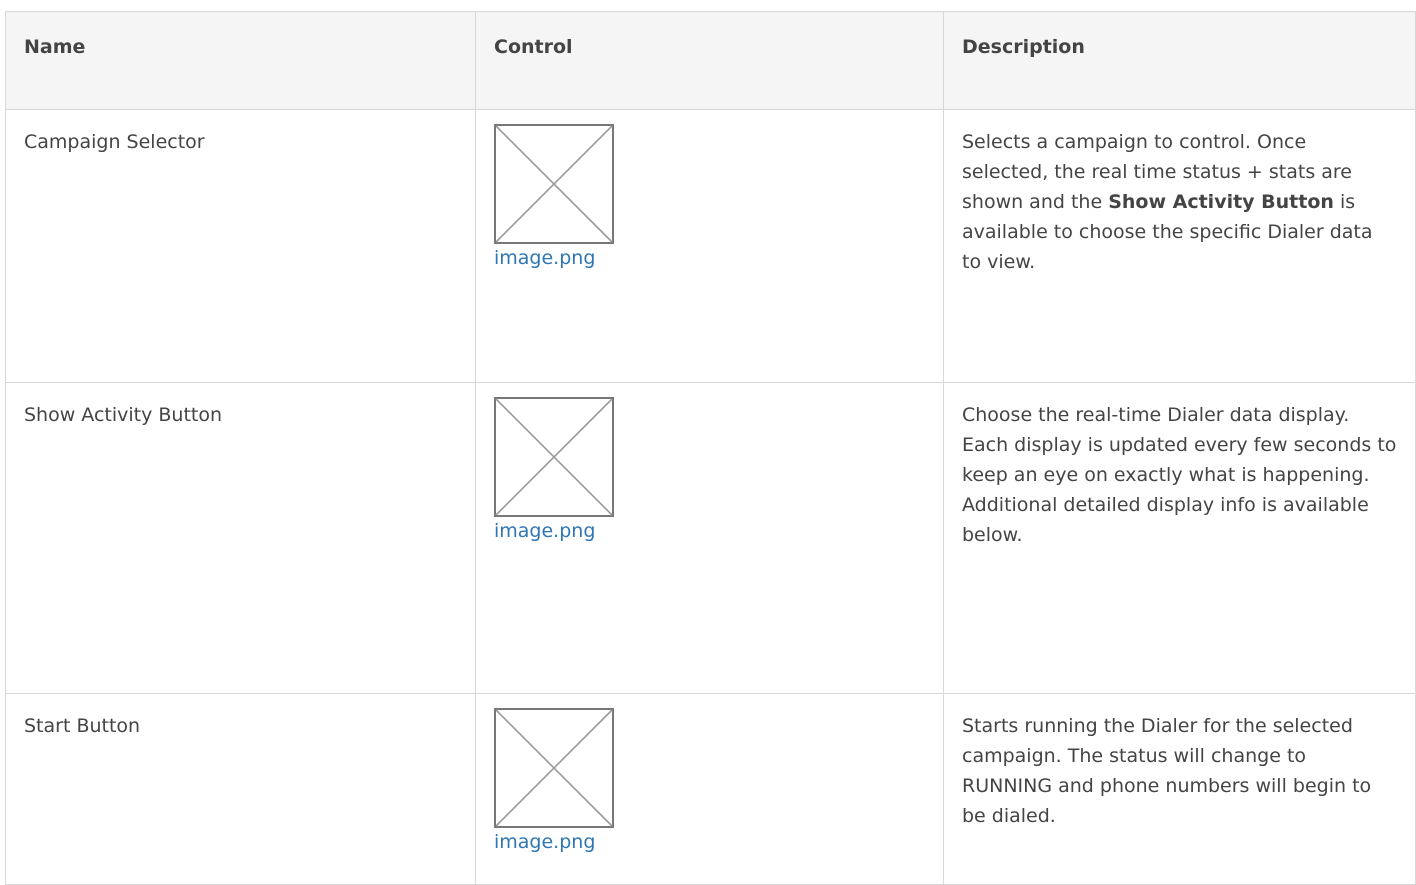  What do you see at coordinates (240, 60) in the screenshot?
I see `header-name: Name` at bounding box center [240, 60].